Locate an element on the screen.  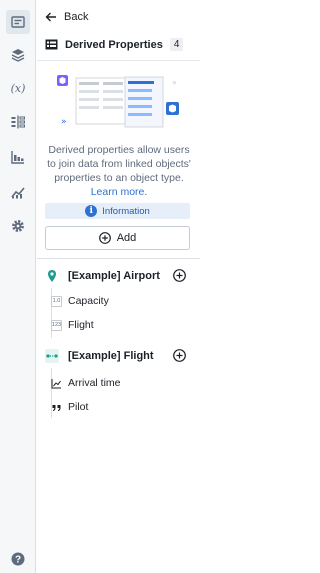
property-pilot: Pilot is located at coordinates (69, 407).